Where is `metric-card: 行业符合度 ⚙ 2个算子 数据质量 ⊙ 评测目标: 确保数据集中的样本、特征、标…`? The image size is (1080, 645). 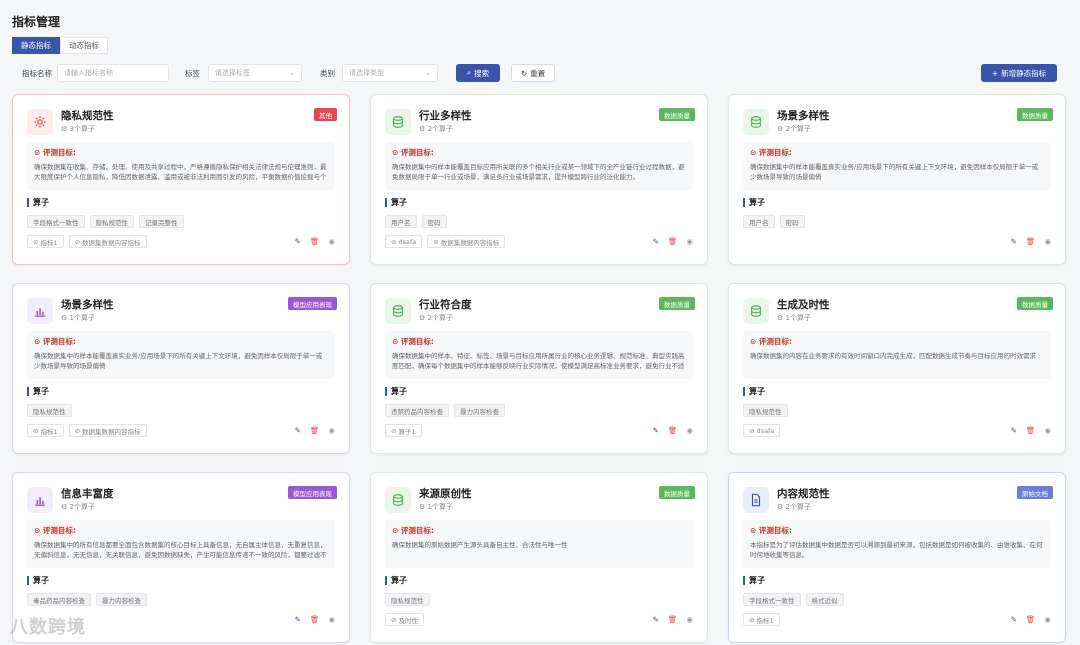
metric-card: 行业符合度 ⚙ 2个算子 数据质量 ⊙ 评测目标: 确保数据集中的样本、特征、标… is located at coordinates (539, 368).